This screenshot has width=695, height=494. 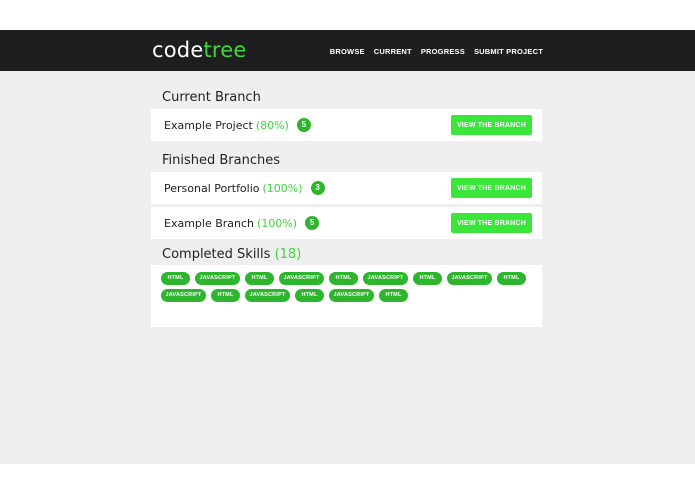 What do you see at coordinates (211, 97) in the screenshot?
I see `current-branch-heading: Current Branch` at bounding box center [211, 97].